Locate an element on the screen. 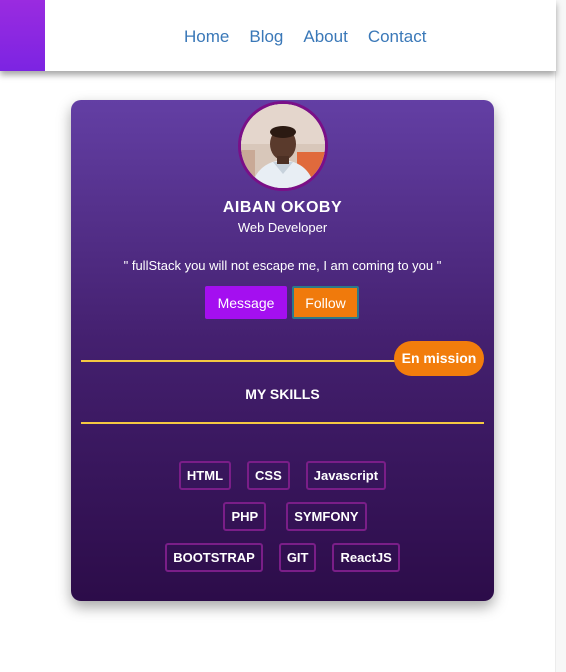 This screenshot has height=672, width=566. profile-photo is located at coordinates (283, 146).